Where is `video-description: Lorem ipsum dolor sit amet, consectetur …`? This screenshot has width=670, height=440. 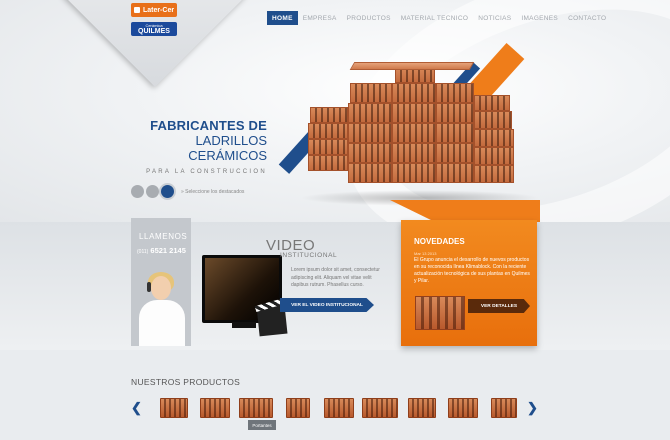
video-description: Lorem ipsum dolor sit amet, consectetur … is located at coordinates (335, 277).